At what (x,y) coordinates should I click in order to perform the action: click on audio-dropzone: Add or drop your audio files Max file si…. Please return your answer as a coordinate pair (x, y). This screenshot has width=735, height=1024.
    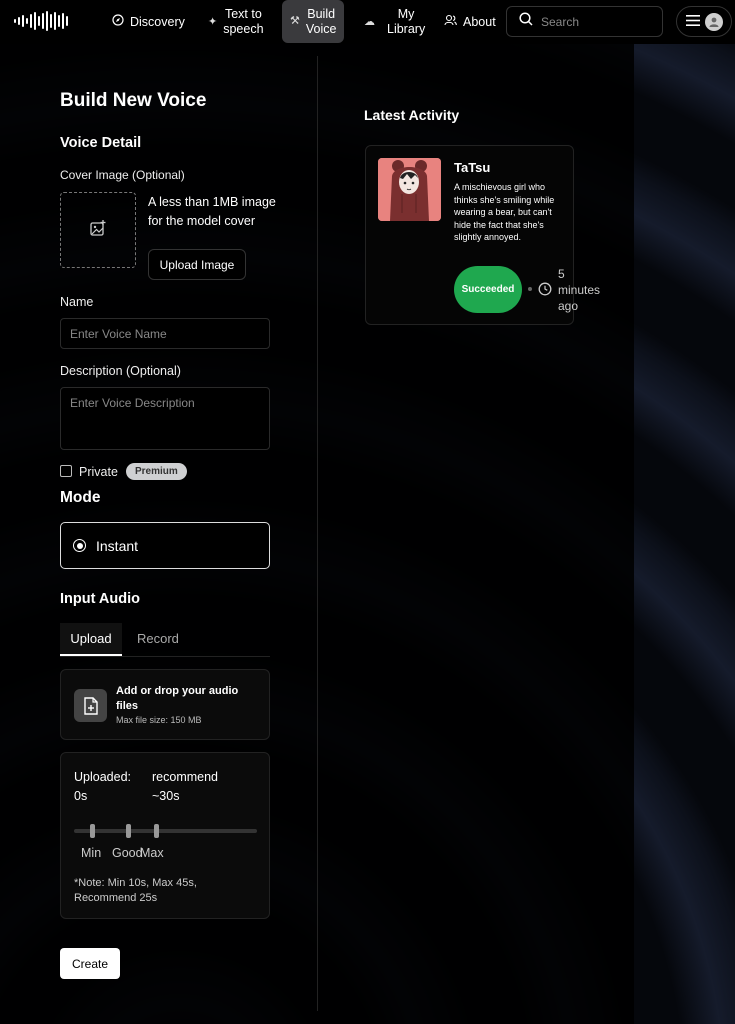
    Looking at the image, I should click on (165, 704).